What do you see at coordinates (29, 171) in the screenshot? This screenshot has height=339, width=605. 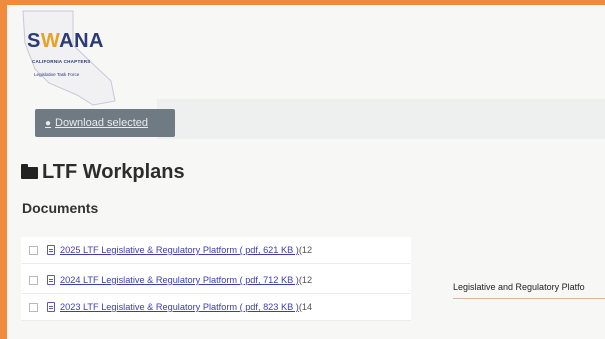 I see `folder-icon` at bounding box center [29, 171].